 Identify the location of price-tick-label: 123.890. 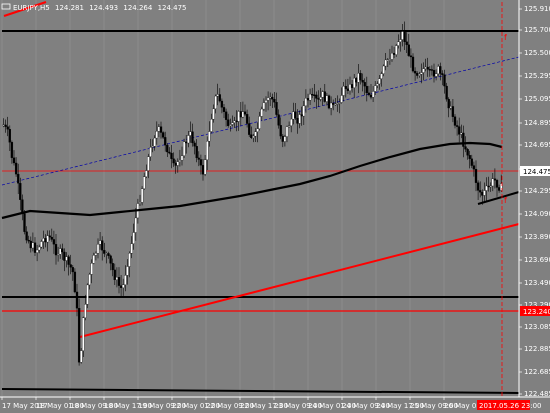
(537, 237).